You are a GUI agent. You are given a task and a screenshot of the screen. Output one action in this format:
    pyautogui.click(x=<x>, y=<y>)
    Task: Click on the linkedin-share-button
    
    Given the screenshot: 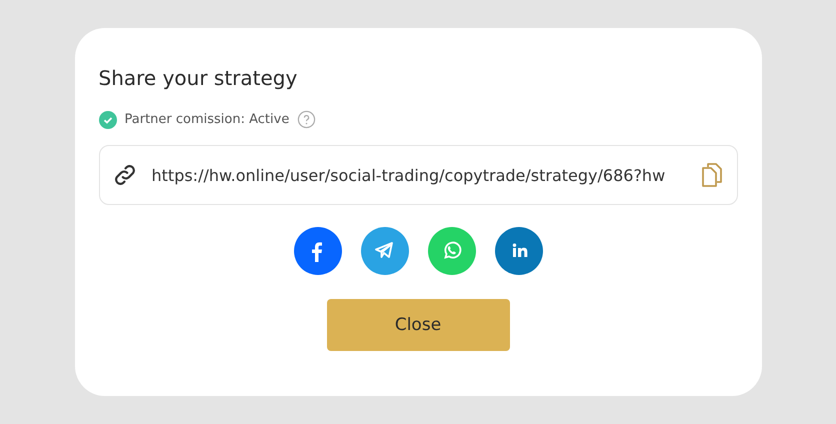 What is the action you would take?
    pyautogui.click(x=518, y=251)
    